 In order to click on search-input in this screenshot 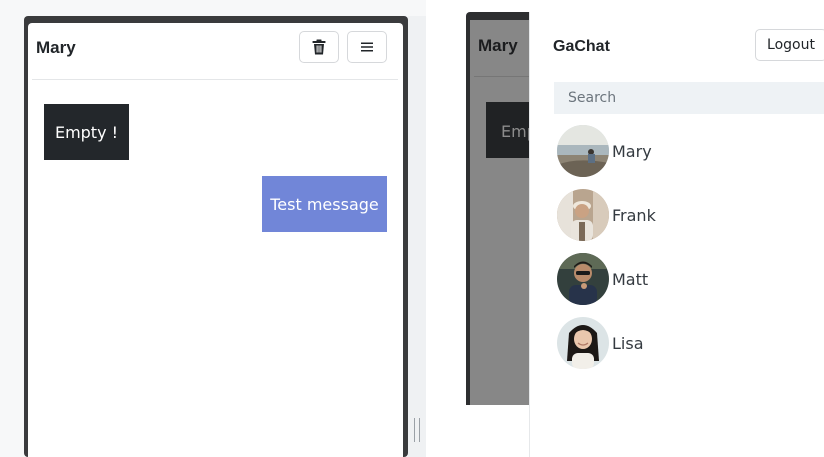, I will do `click(689, 98)`.